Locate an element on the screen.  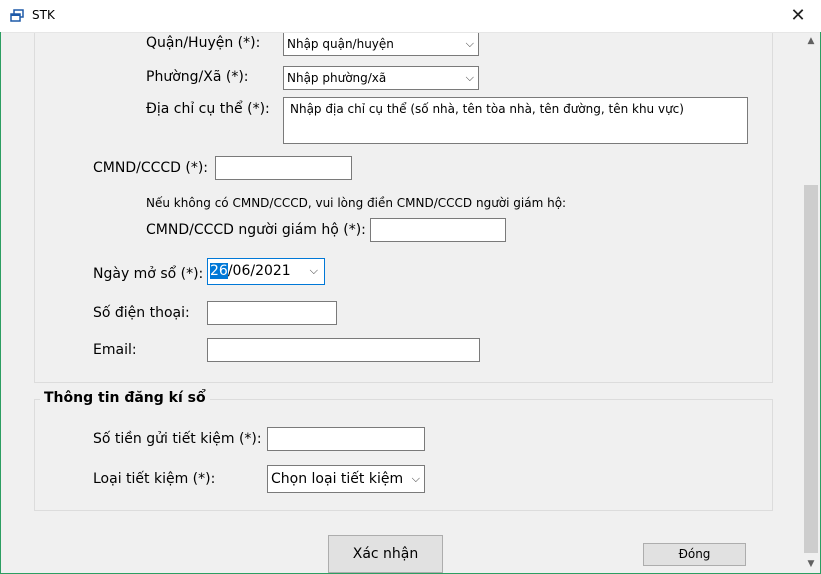
deposit-amount-label: Số tiền gửi tiết kiệm (*): is located at coordinates (177, 439).